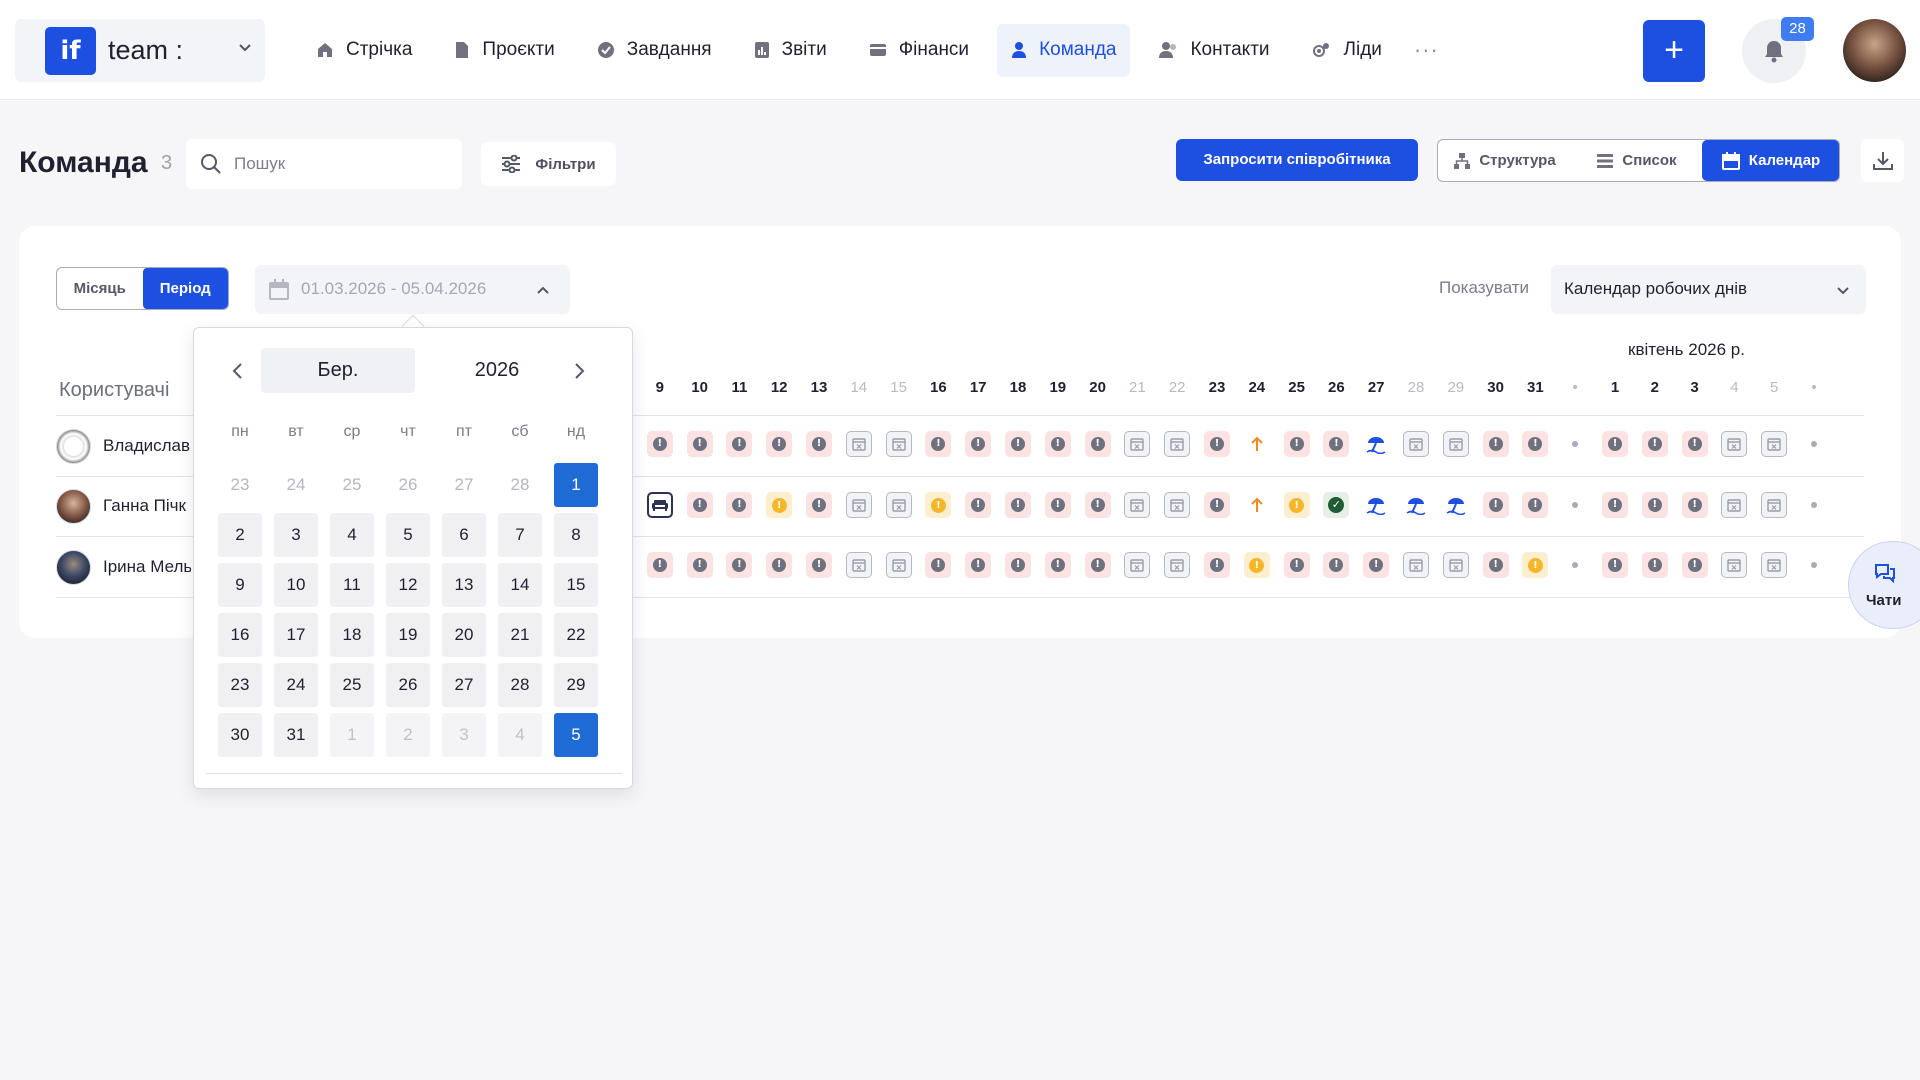  What do you see at coordinates (579, 371) in the screenshot?
I see `chevron-right-icon` at bounding box center [579, 371].